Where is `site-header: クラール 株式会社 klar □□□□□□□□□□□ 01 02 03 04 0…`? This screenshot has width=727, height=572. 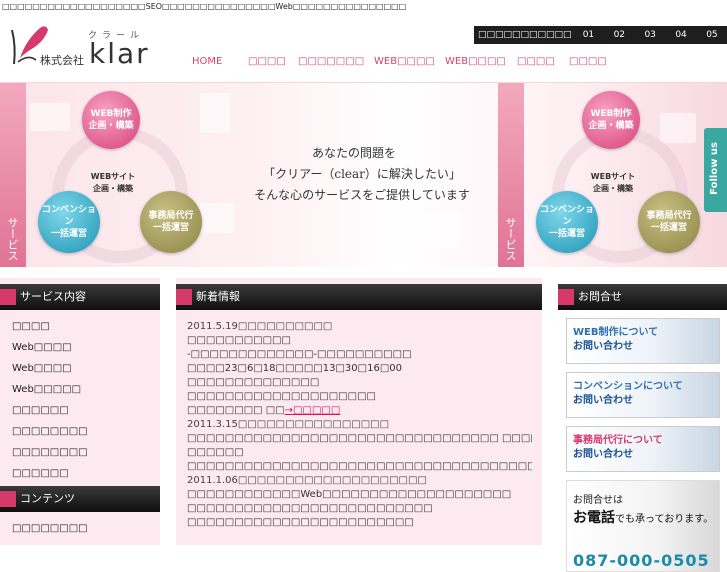 site-header: クラール 株式会社 klar □□□□□□□□□□□ 01 02 03 04 0… is located at coordinates (363, 48).